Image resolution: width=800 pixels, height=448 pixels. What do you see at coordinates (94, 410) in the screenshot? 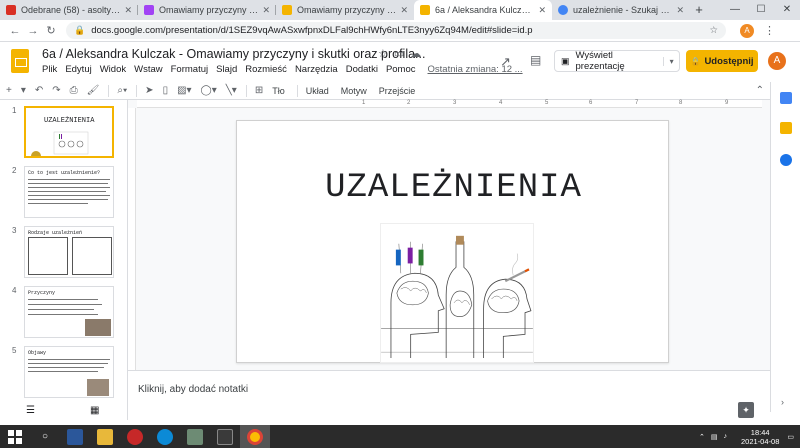
I see `grid-view-icon: ▦` at bounding box center [94, 410].